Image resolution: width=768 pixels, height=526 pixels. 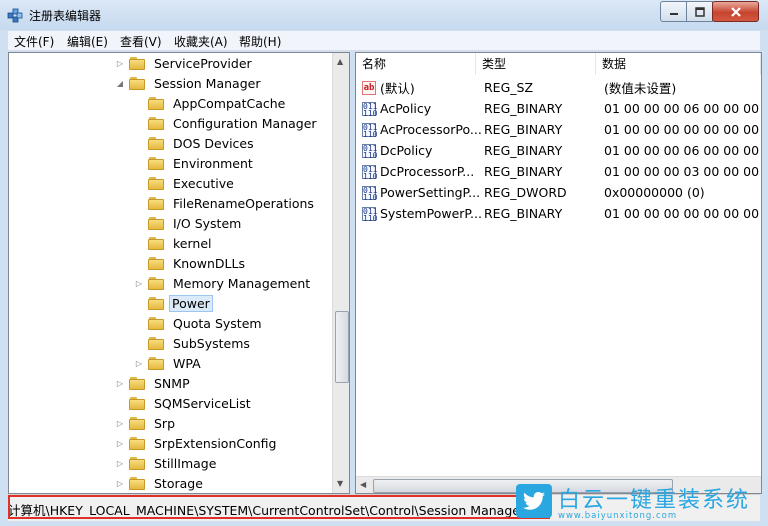 What do you see at coordinates (384, 15) in the screenshot?
I see `title-bar: 注册表编辑器` at bounding box center [384, 15].